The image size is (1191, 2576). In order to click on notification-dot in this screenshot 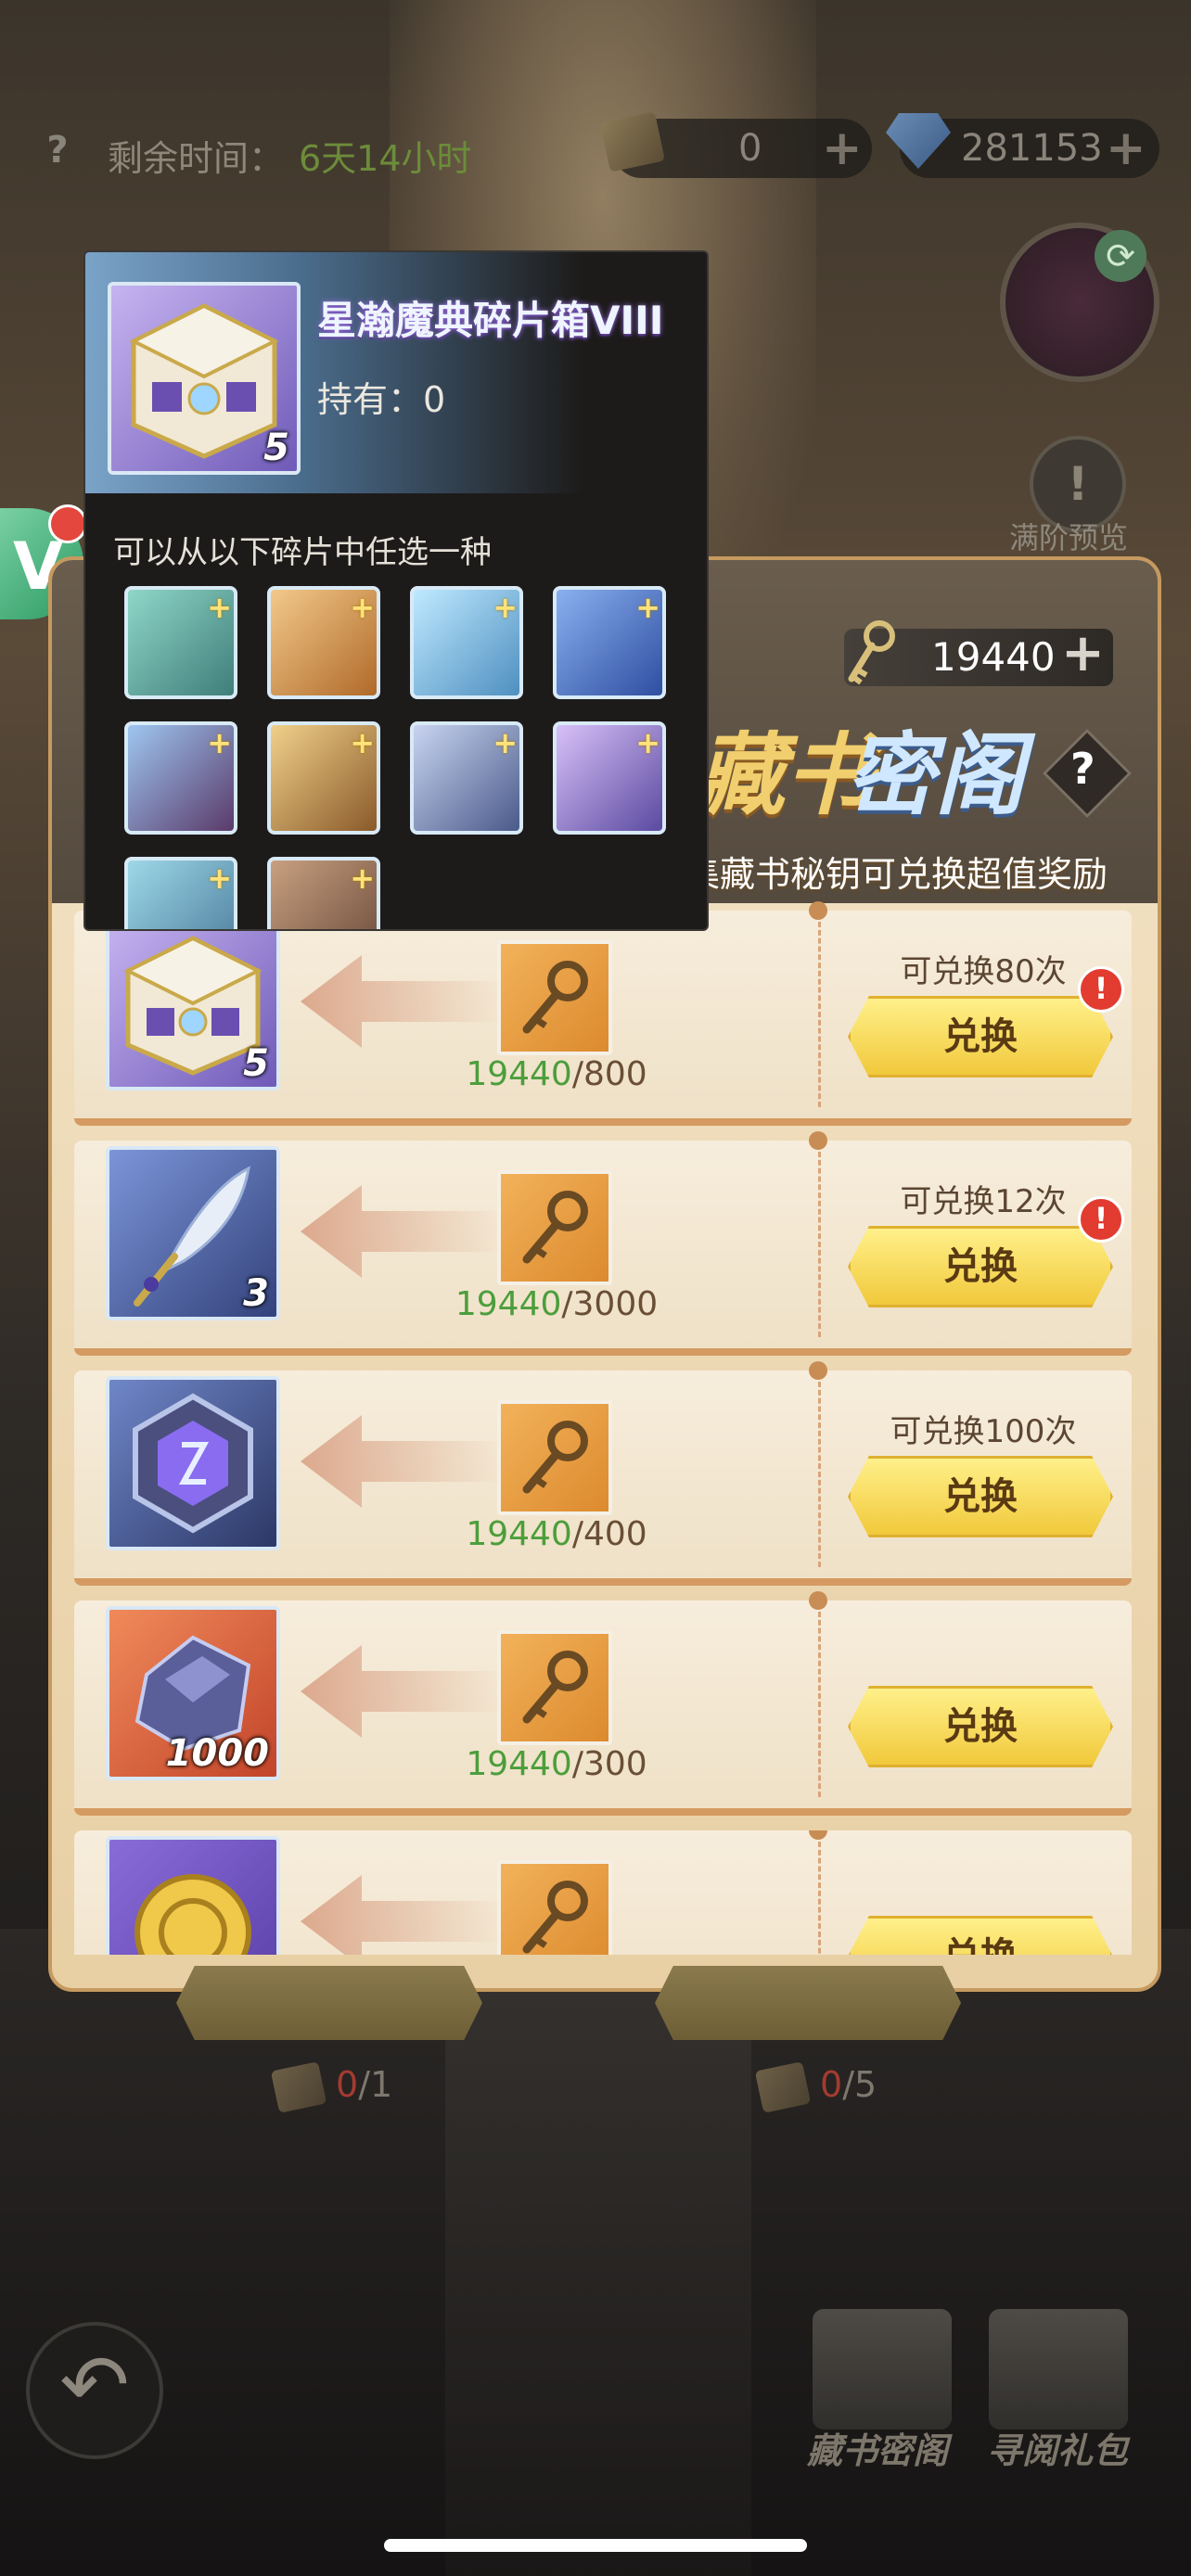, I will do `click(67, 523)`.